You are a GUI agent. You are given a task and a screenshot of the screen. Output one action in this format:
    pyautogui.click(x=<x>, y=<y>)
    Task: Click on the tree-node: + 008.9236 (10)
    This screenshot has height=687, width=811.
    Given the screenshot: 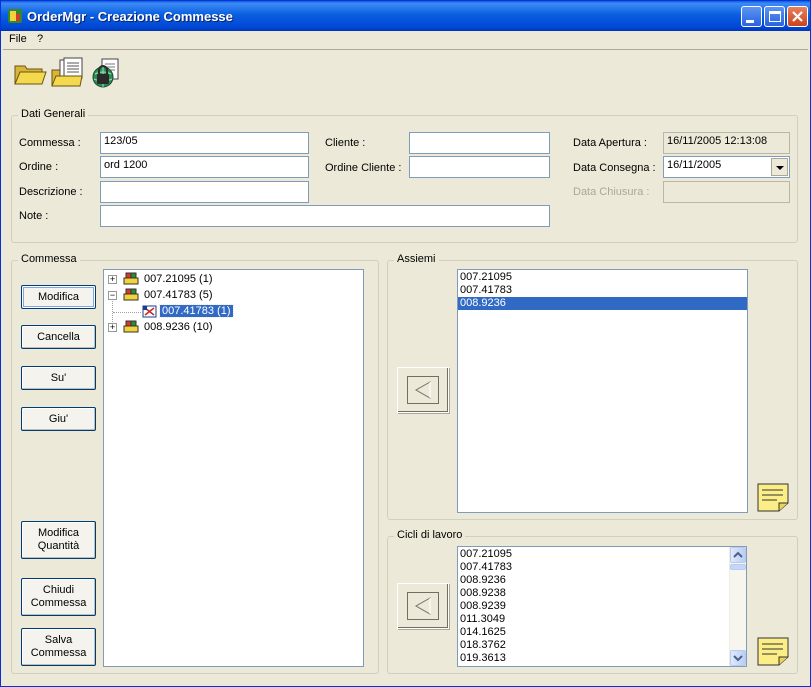 What is the action you would take?
    pyautogui.click(x=231, y=327)
    